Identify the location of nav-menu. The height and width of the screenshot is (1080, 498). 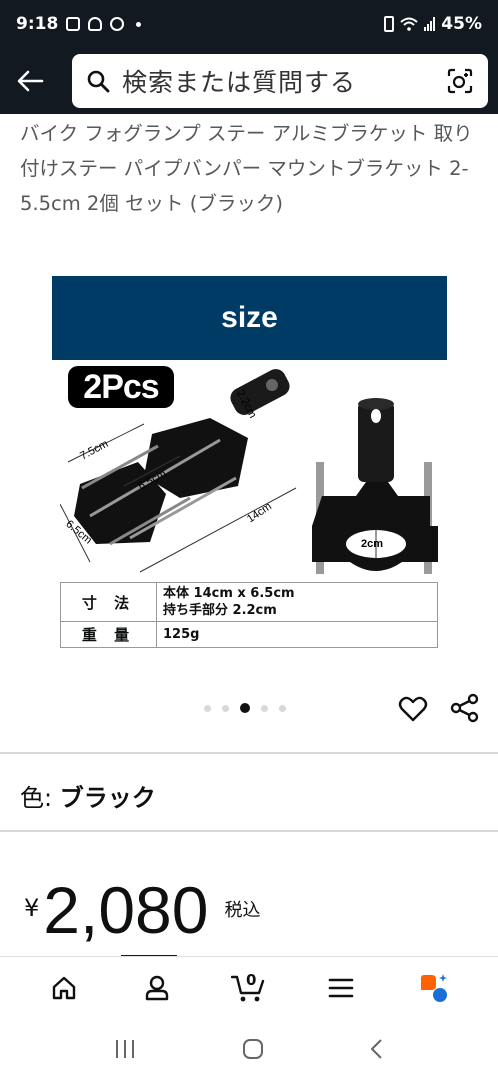
(341, 988).